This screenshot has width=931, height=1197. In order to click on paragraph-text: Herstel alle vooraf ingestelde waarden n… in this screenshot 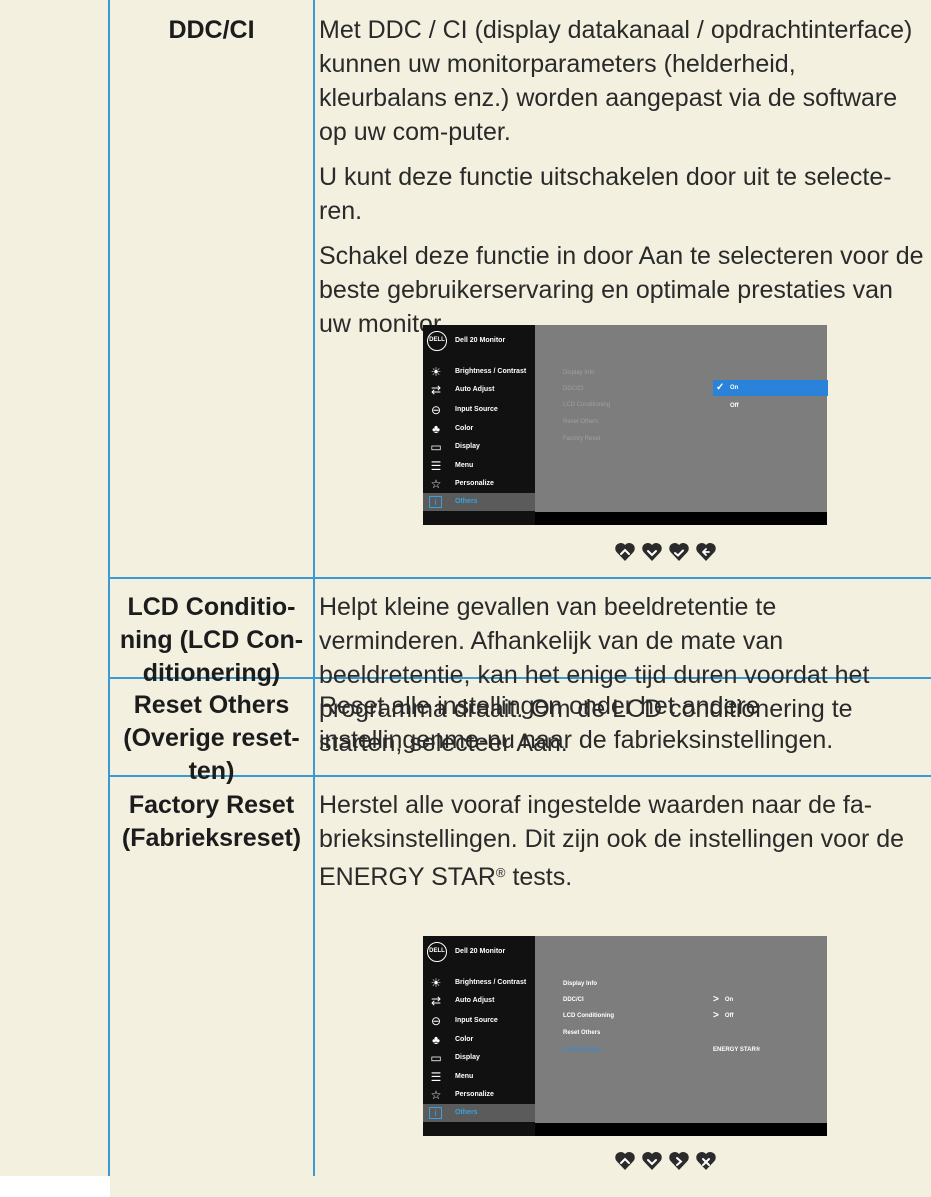, I will do `click(612, 841)`.